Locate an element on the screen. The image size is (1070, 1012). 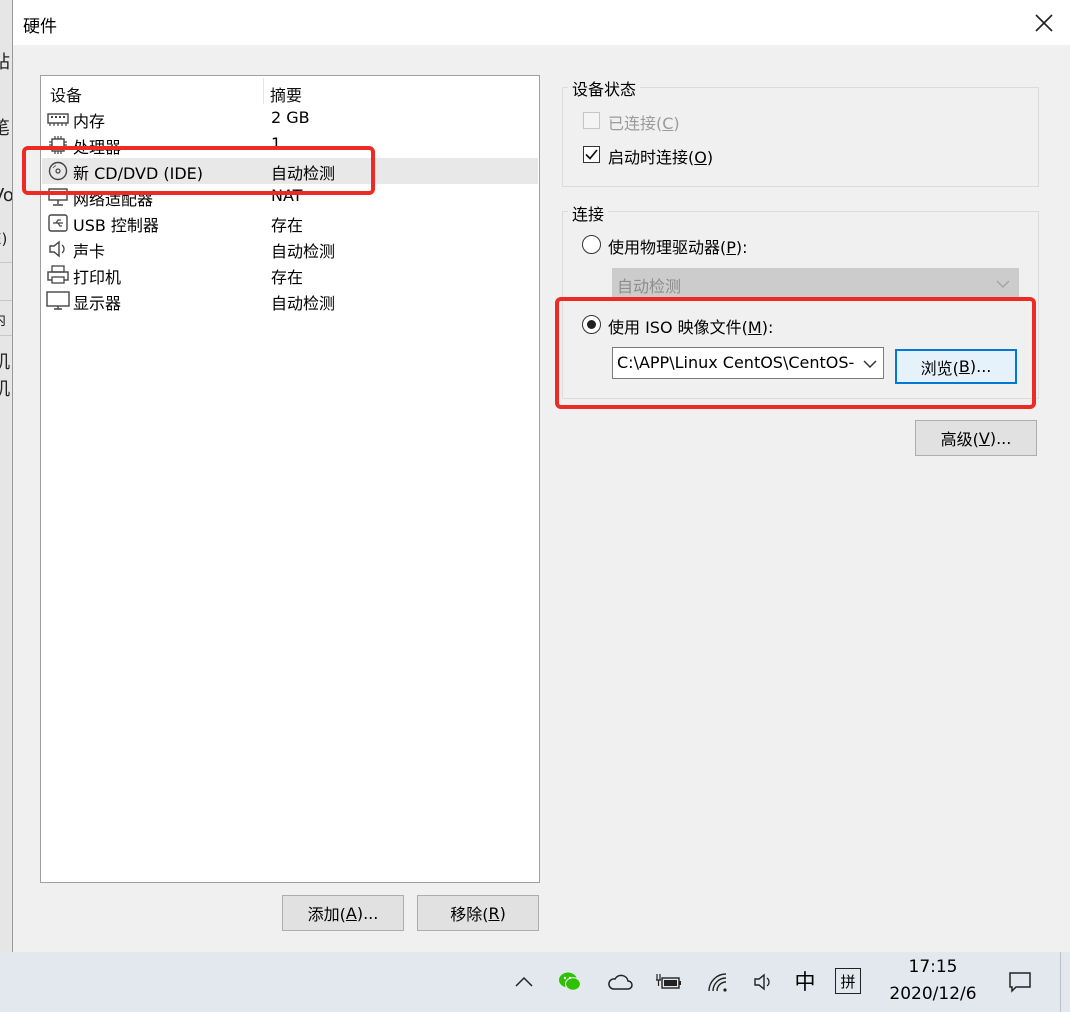
wechat-icon is located at coordinates (570, 981).